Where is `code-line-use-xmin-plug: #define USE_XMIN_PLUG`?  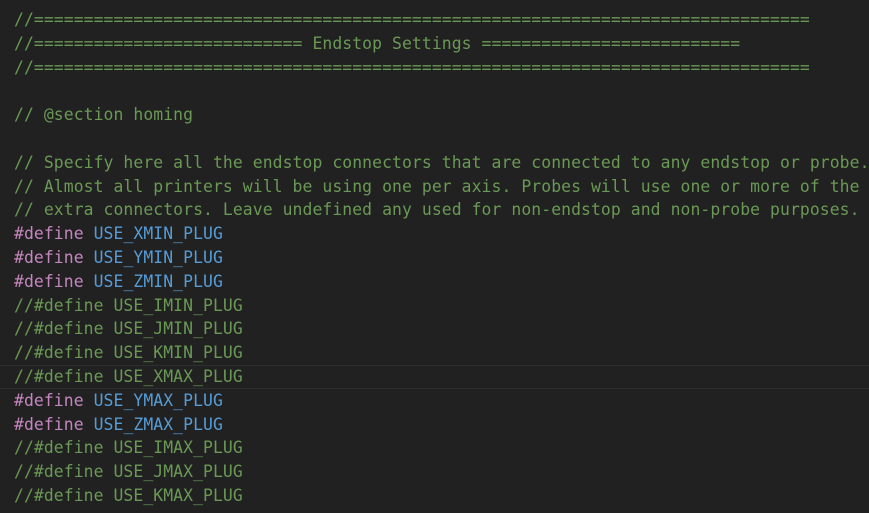 code-line-use-xmin-plug: #define USE_XMIN_PLUG is located at coordinates (434, 234).